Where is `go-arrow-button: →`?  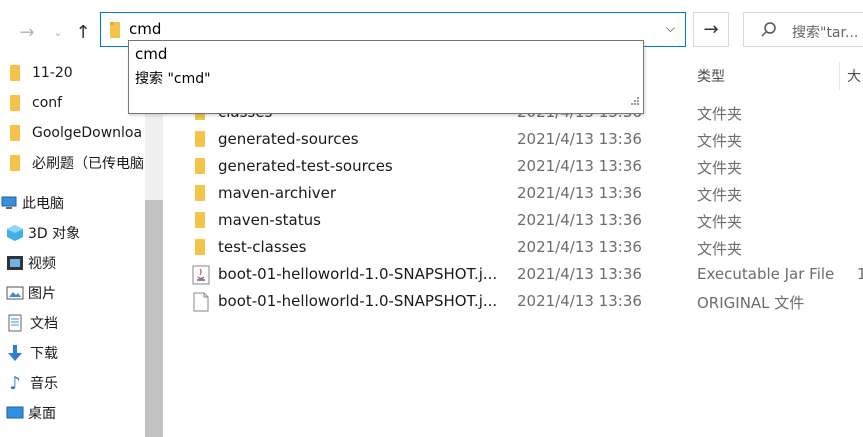
go-arrow-button: → is located at coordinates (711, 29).